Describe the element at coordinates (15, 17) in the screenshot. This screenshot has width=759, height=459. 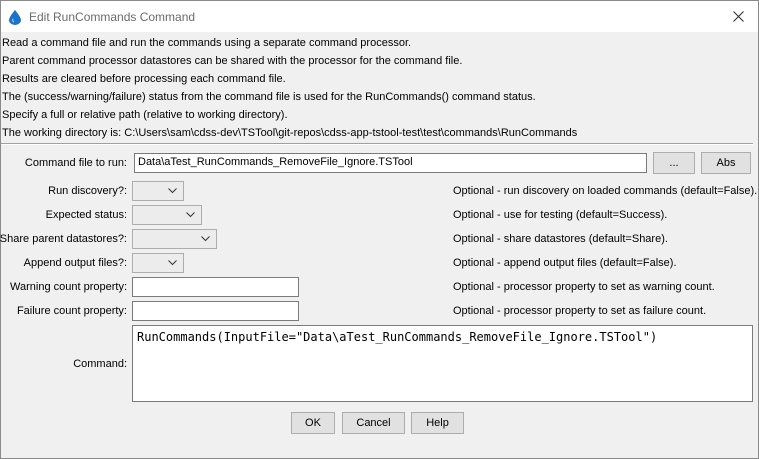
I see `water-drop-icon` at that location.